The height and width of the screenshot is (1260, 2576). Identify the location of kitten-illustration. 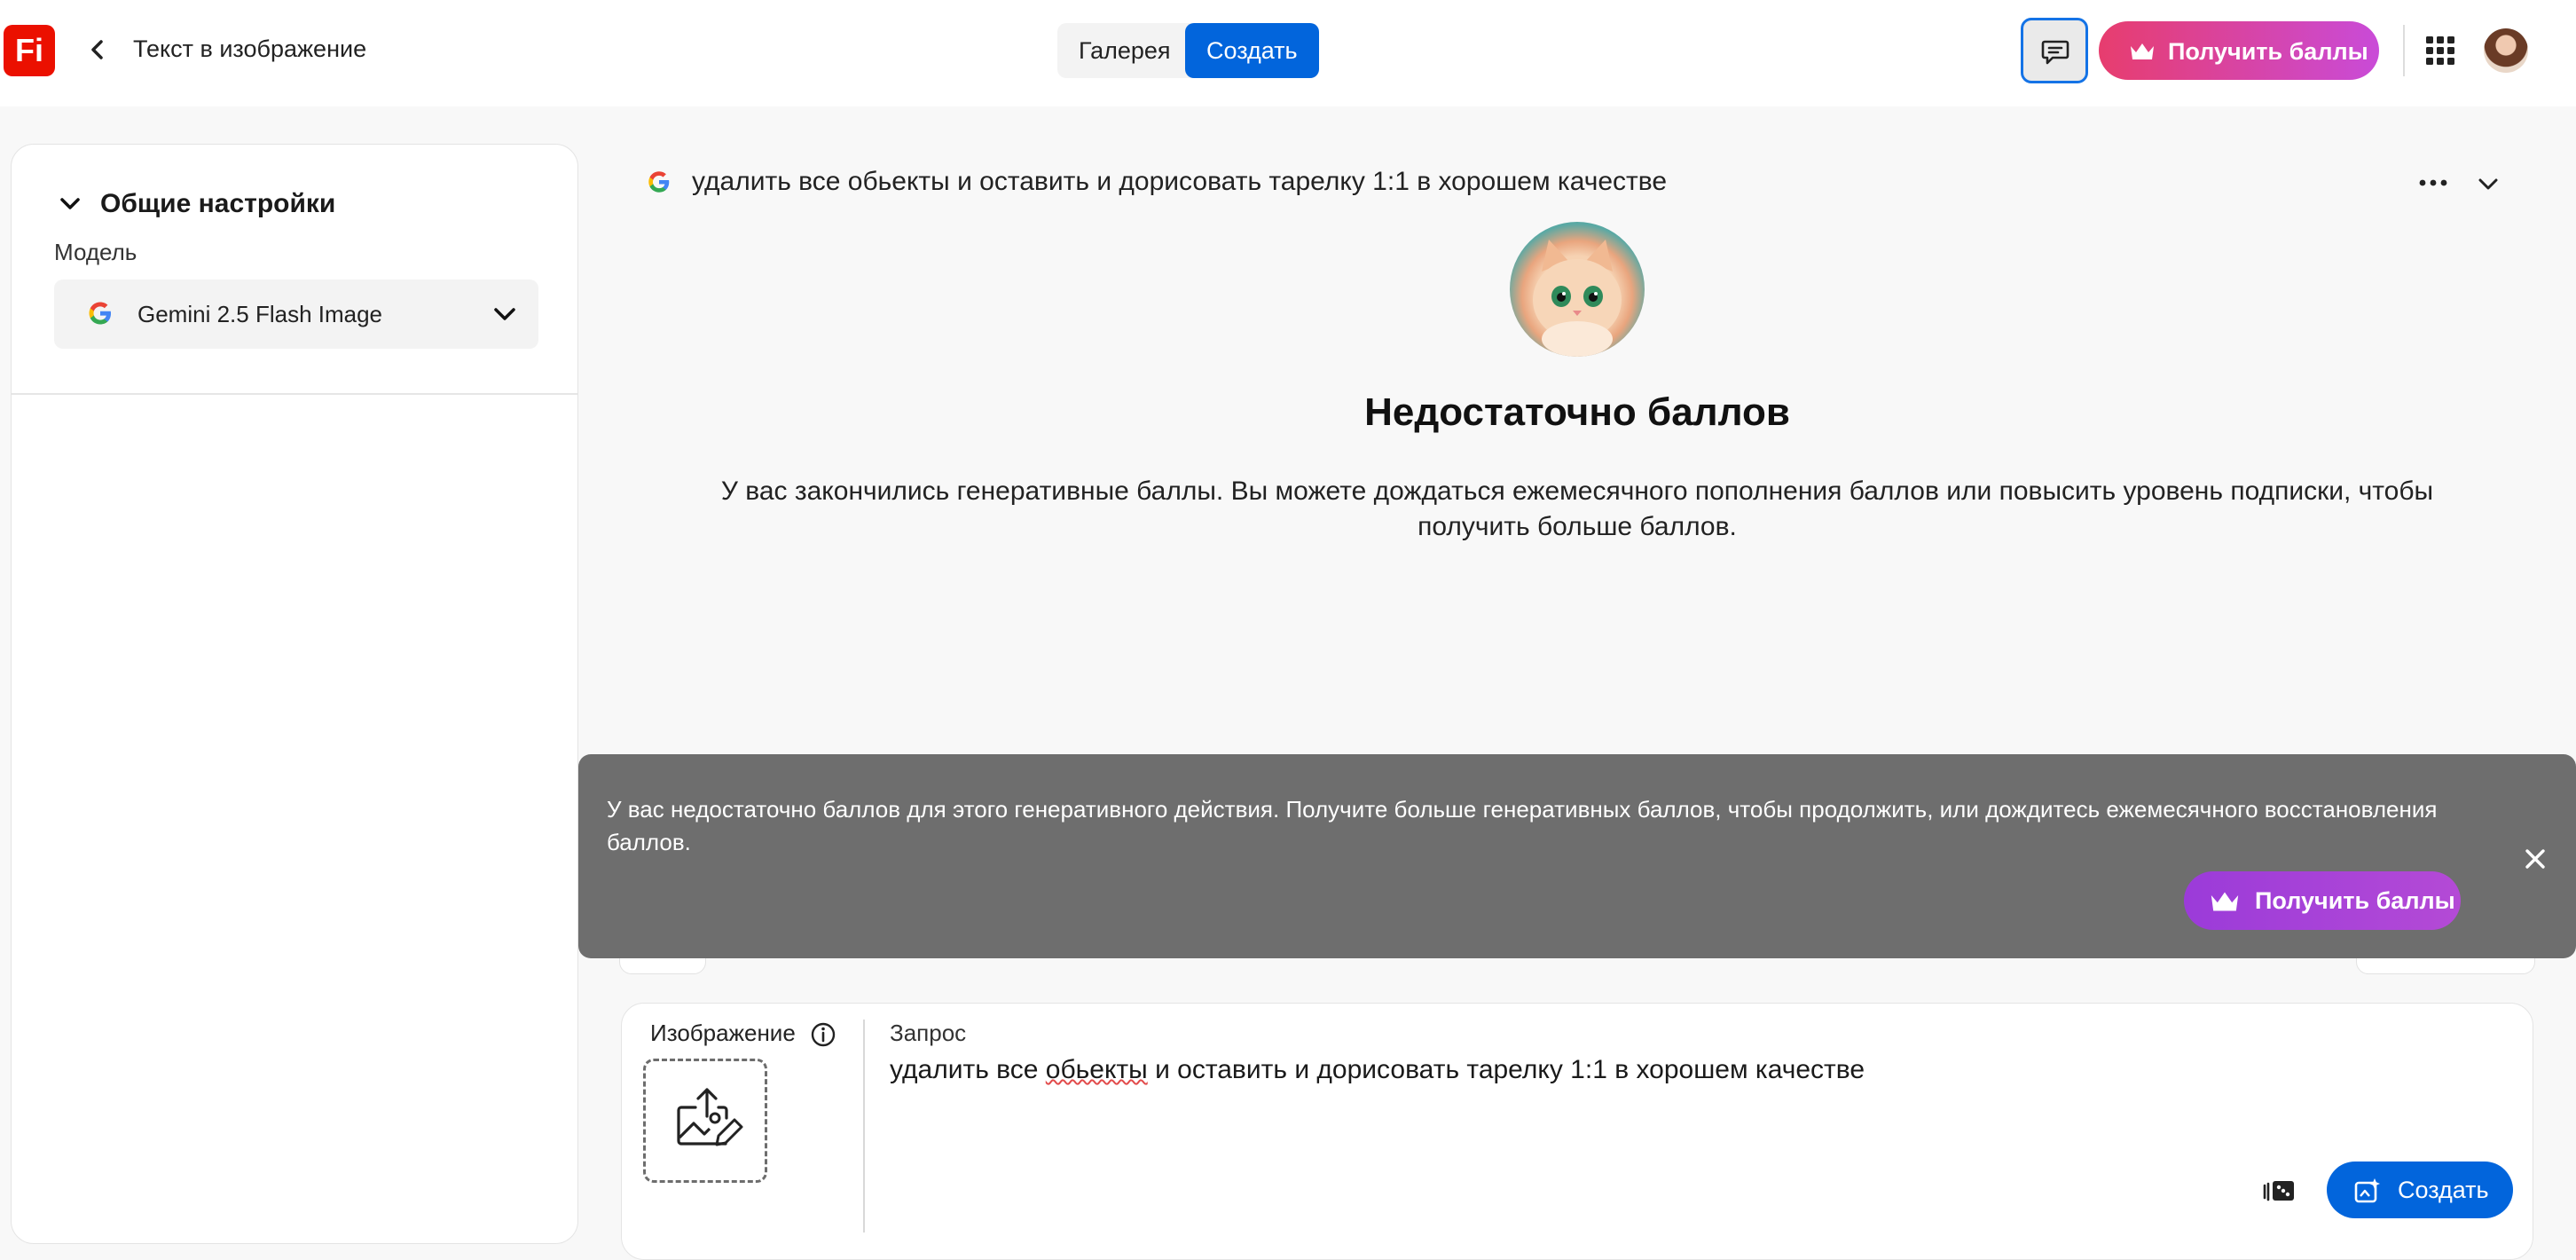
(1577, 289).